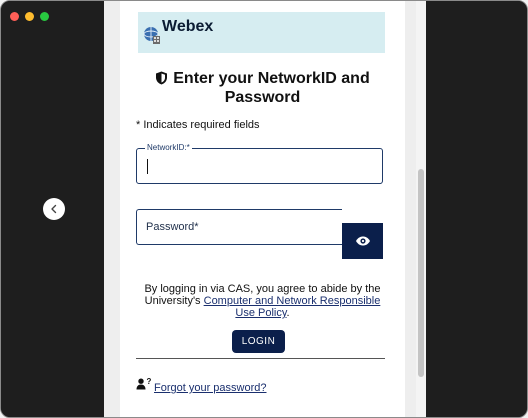 The width and height of the screenshot is (528, 418). I want to click on agreement-end: ., so click(288, 313).